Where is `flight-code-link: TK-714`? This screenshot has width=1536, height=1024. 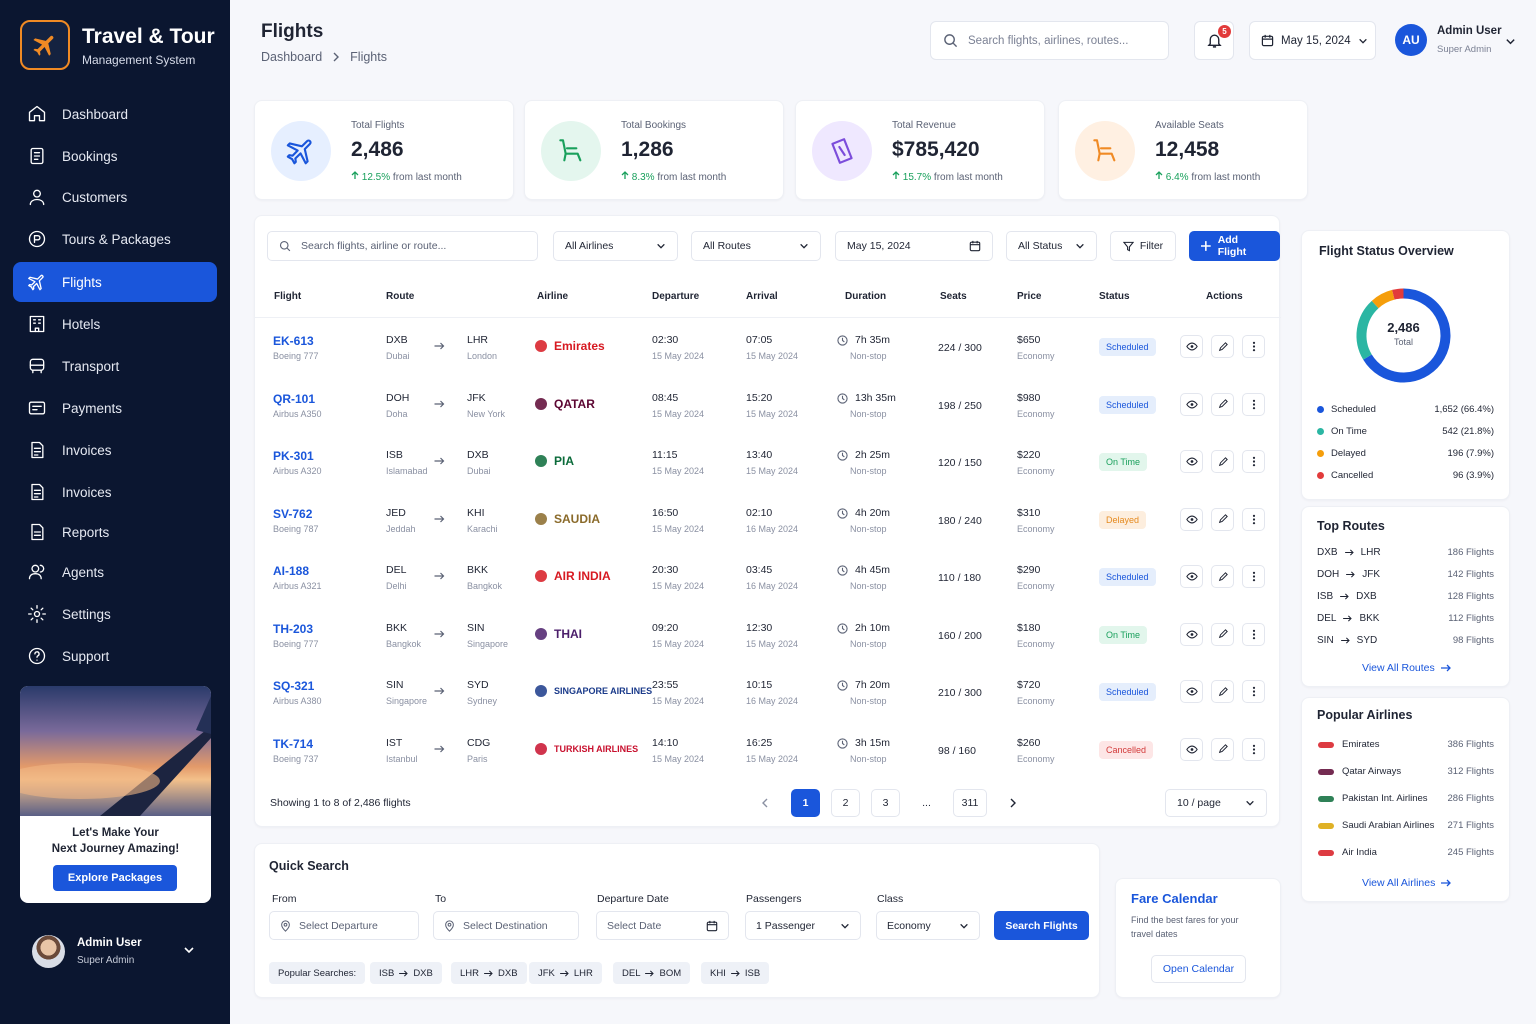
flight-code-link: TK-714 is located at coordinates (293, 744).